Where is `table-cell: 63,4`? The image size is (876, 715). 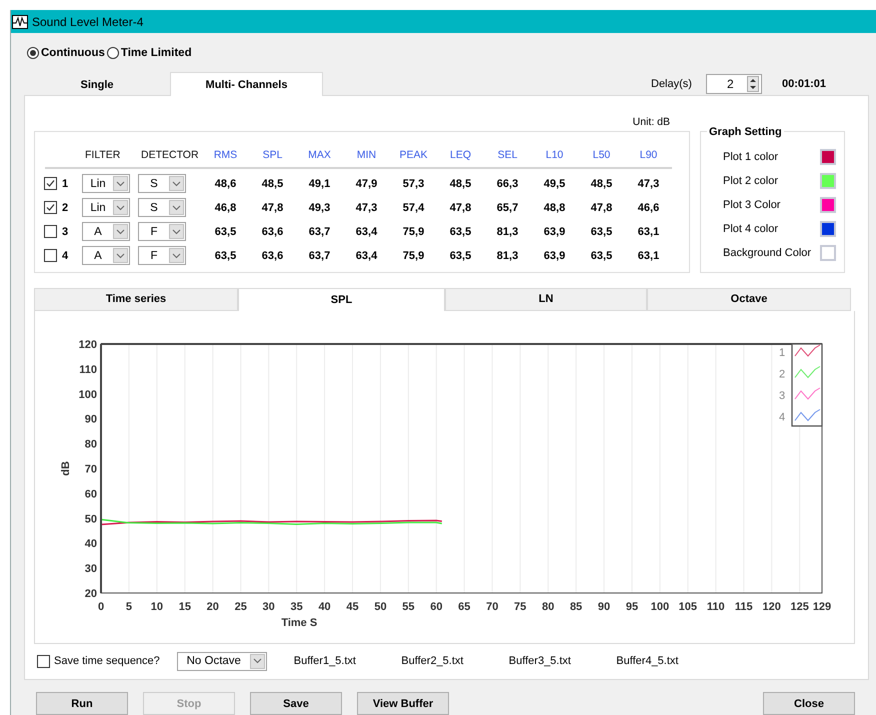 table-cell: 63,4 is located at coordinates (367, 256).